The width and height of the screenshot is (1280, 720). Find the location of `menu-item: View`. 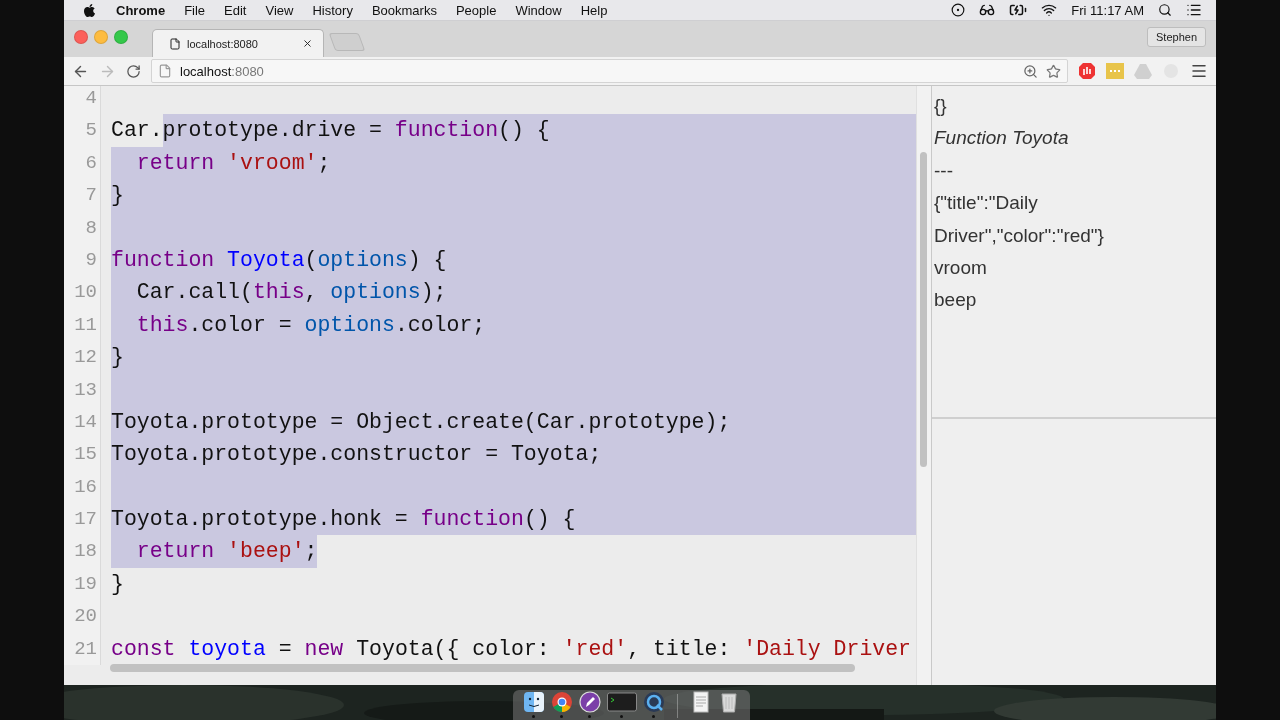

menu-item: View is located at coordinates (279, 10).